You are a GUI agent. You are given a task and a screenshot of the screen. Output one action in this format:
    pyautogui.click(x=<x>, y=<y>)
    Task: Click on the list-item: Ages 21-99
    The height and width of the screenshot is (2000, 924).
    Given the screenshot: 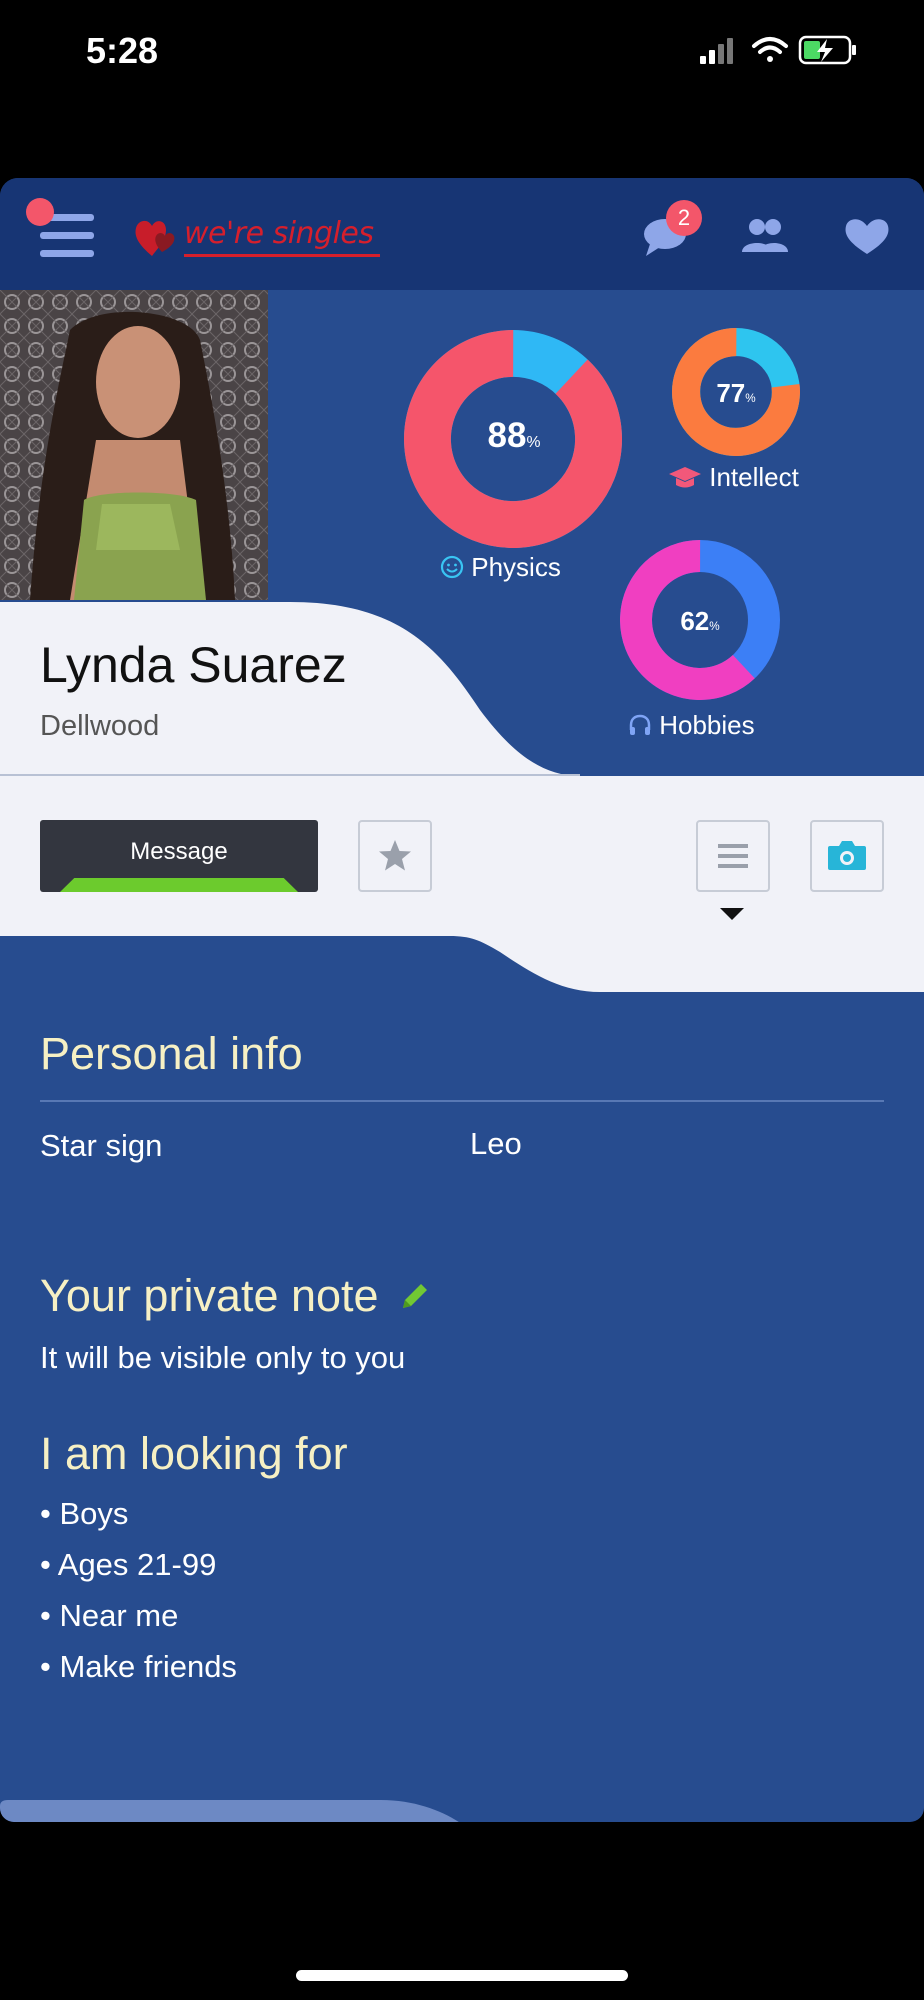 What is the action you would take?
    pyautogui.click(x=462, y=1572)
    